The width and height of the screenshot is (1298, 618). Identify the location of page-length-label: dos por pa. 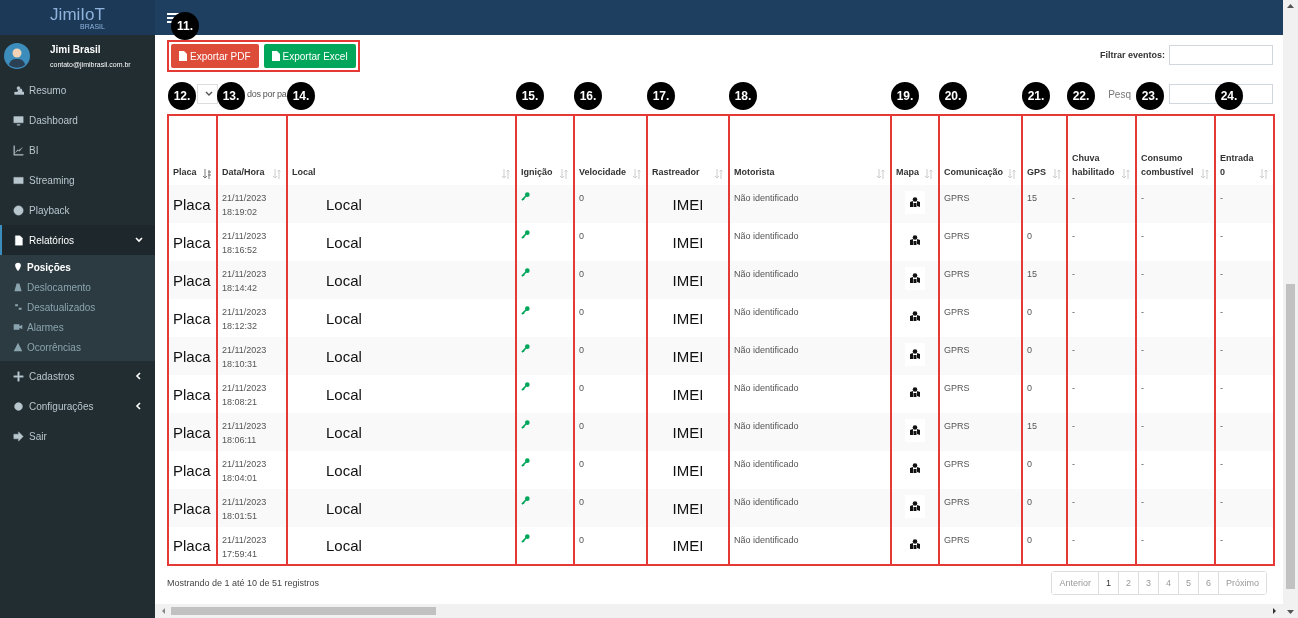
(267, 94).